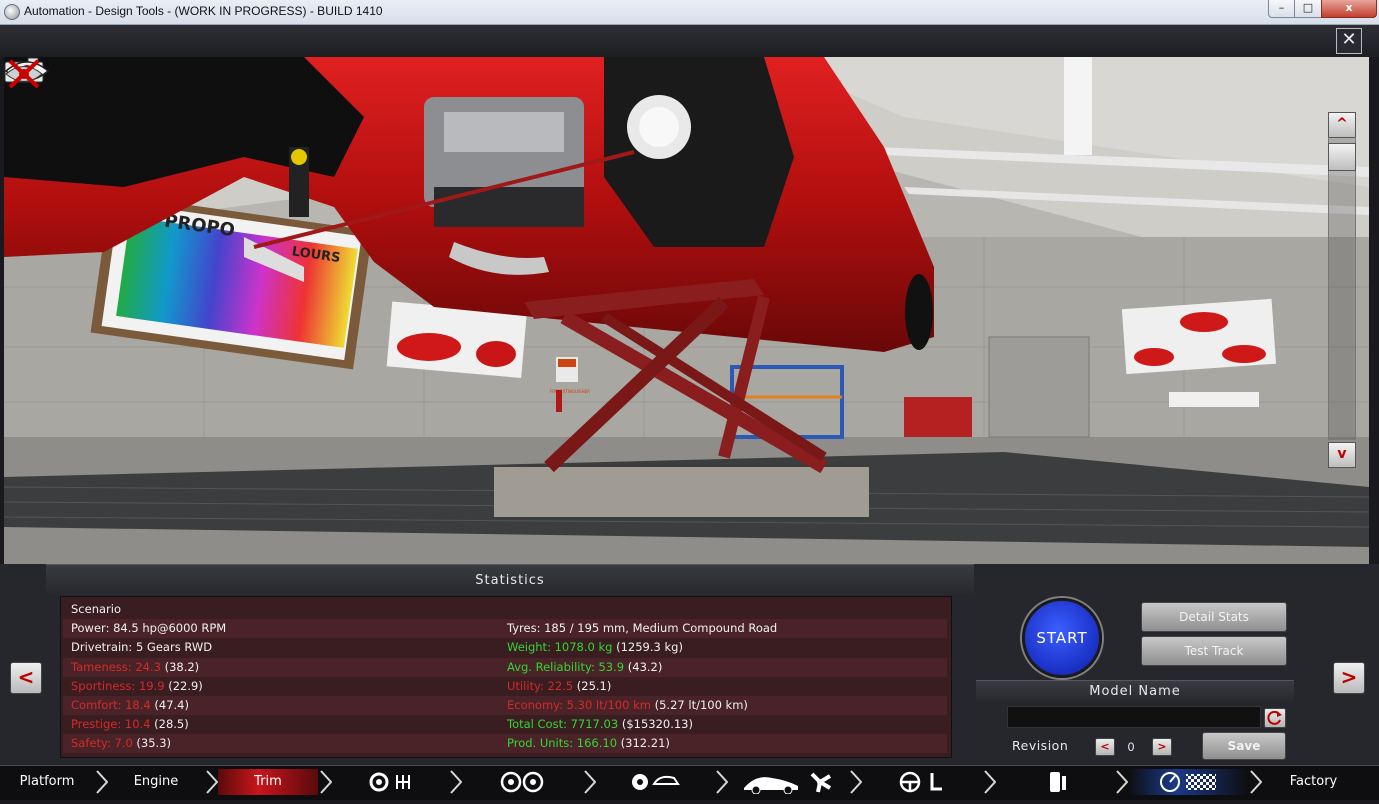 This screenshot has height=804, width=1379. Describe the element at coordinates (579, 705) in the screenshot. I see `stat-value: Economy: 5.30 lt/100 km` at that location.